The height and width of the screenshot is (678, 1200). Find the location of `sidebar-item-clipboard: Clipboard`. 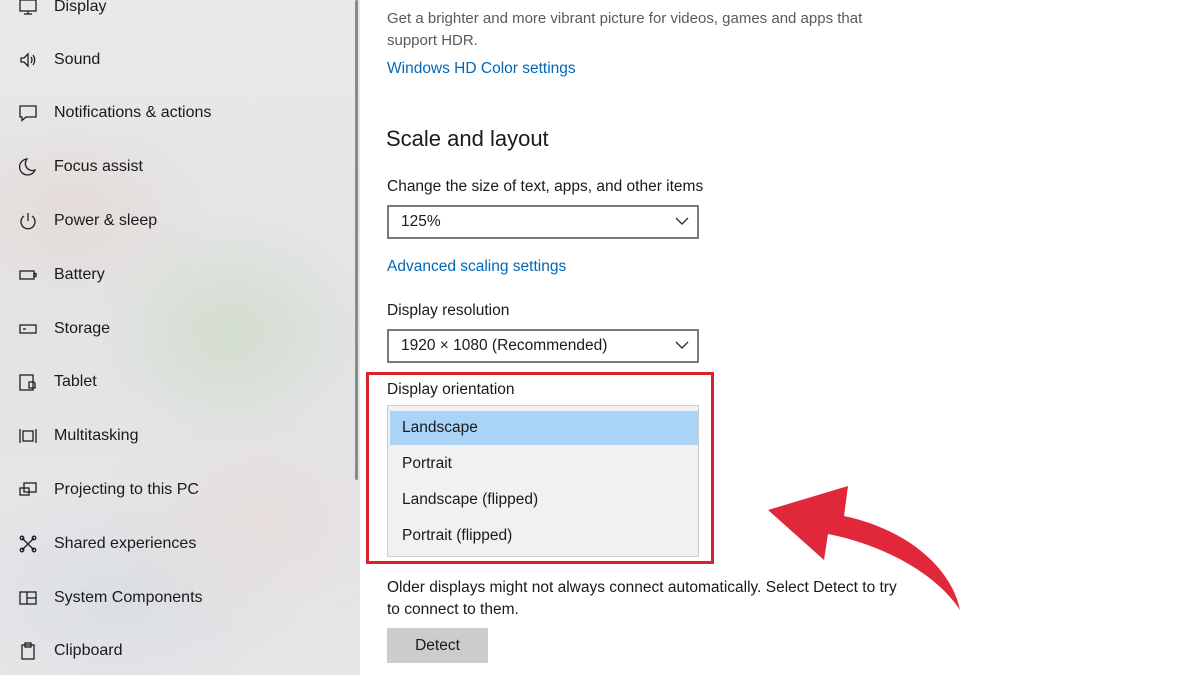

sidebar-item-clipboard: Clipboard is located at coordinates (175, 651).